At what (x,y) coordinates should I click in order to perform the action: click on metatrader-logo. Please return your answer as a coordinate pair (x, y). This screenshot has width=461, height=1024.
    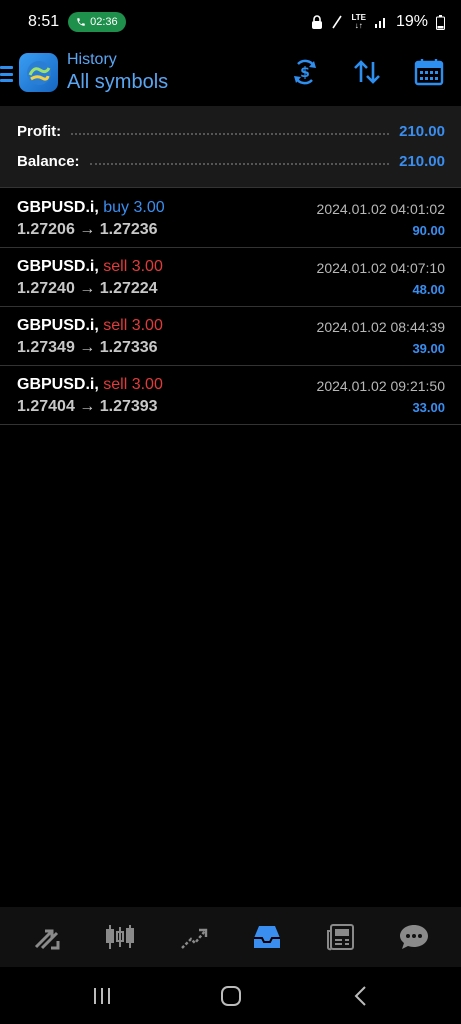
    Looking at the image, I should click on (38, 72).